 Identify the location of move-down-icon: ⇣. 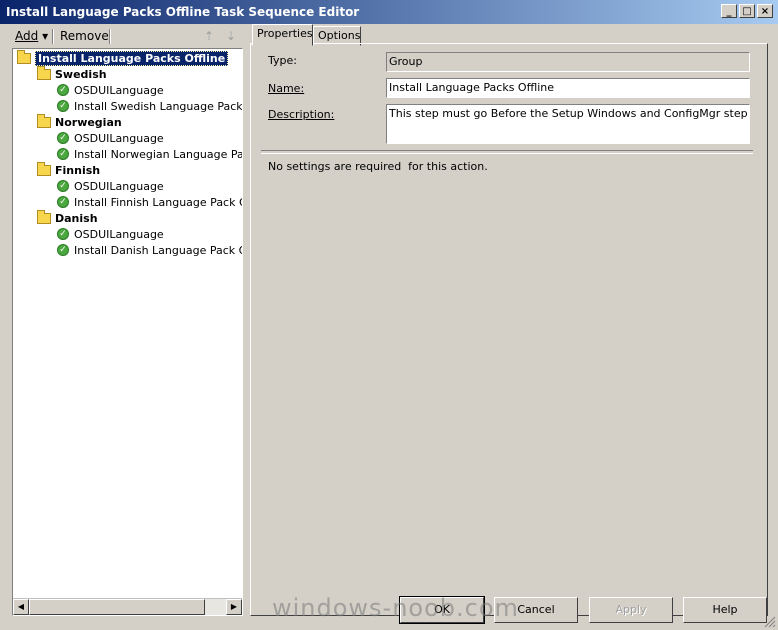
(233, 36).